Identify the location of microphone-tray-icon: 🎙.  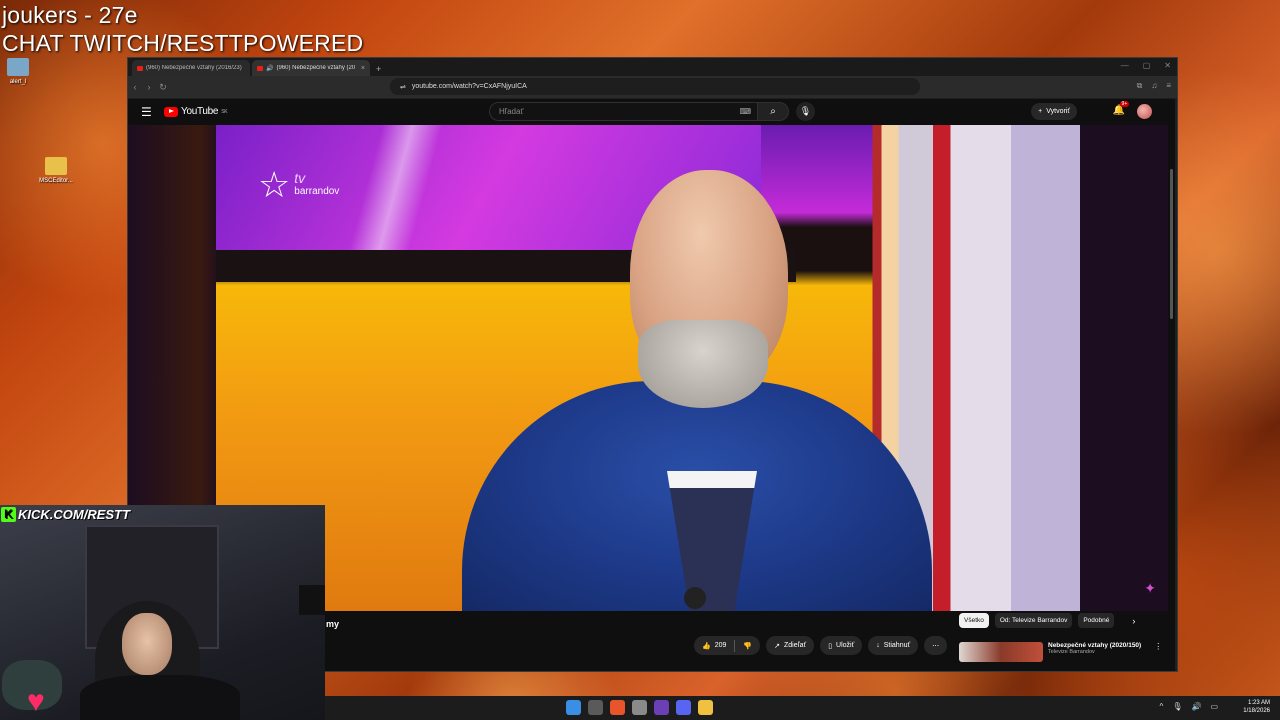
(1177, 706).